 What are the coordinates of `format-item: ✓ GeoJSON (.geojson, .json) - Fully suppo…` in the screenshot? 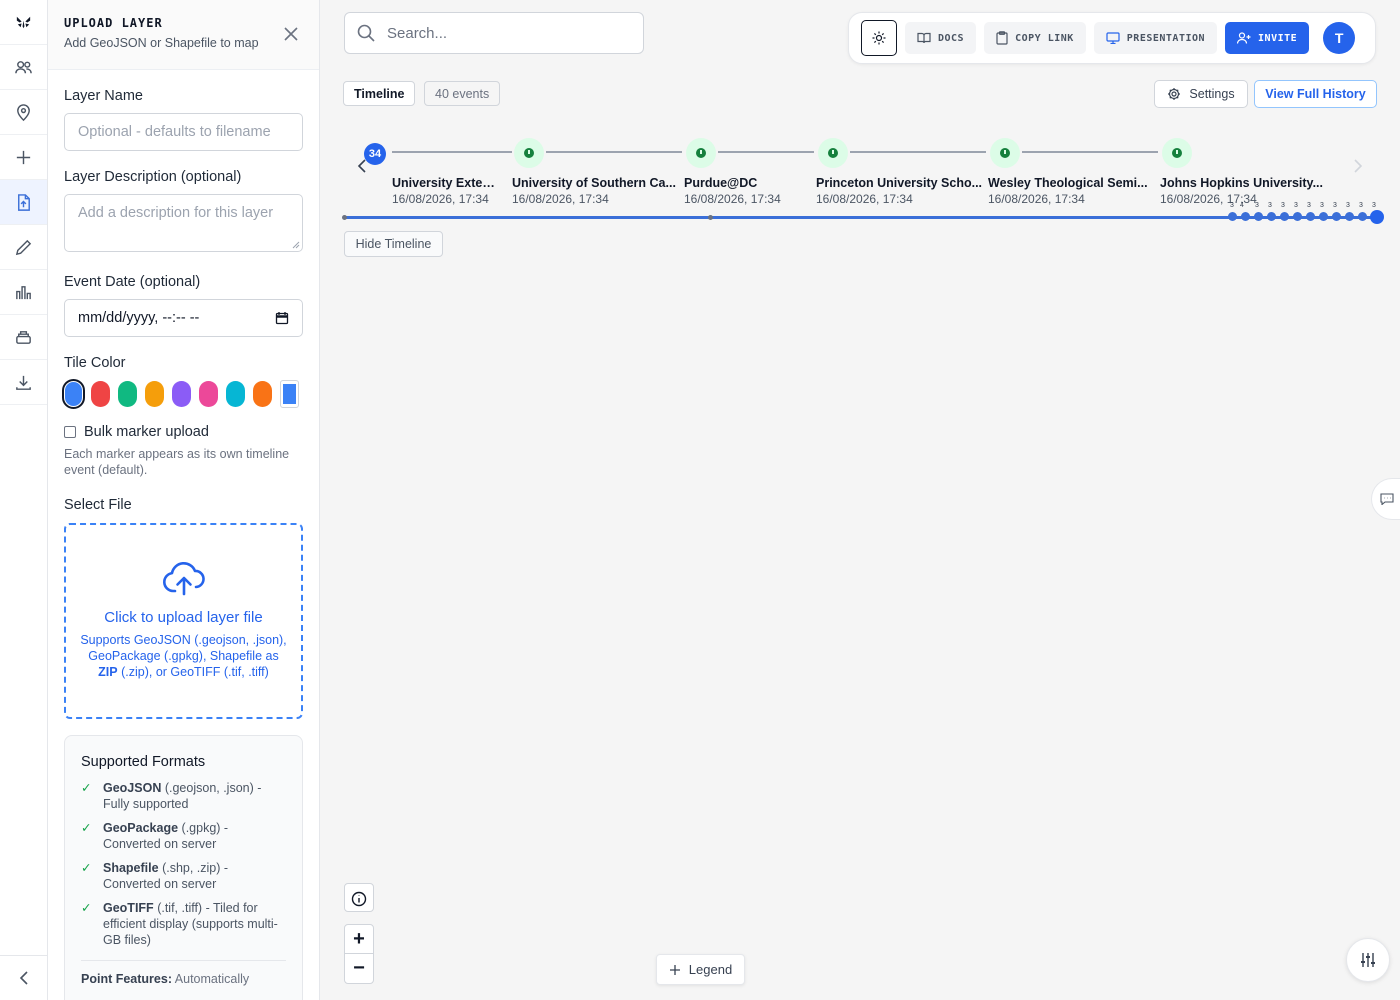 It's located at (171, 796).